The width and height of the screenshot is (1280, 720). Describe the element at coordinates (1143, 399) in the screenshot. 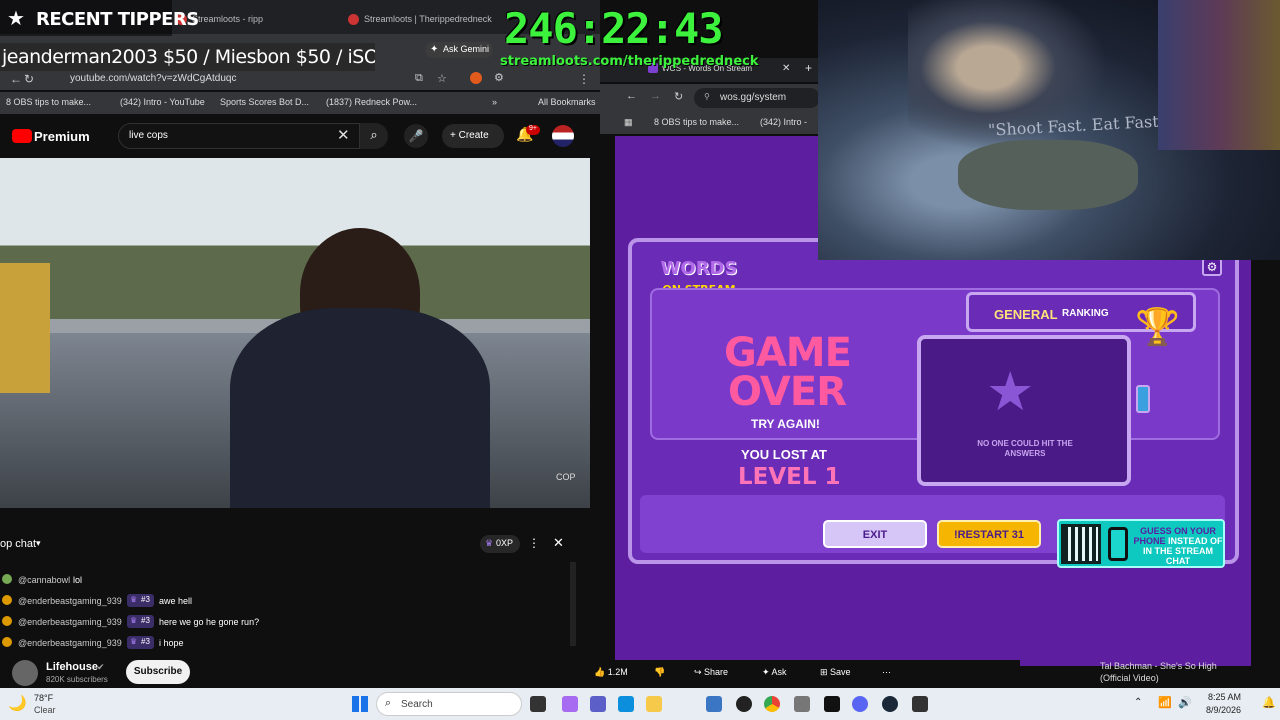

I see `scroll-handle` at that location.